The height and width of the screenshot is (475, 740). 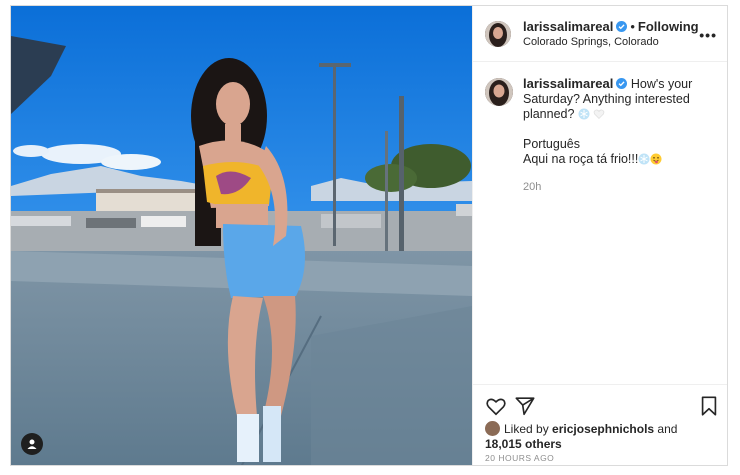 I want to click on liked-by-prefix: Liked by, so click(x=526, y=429).